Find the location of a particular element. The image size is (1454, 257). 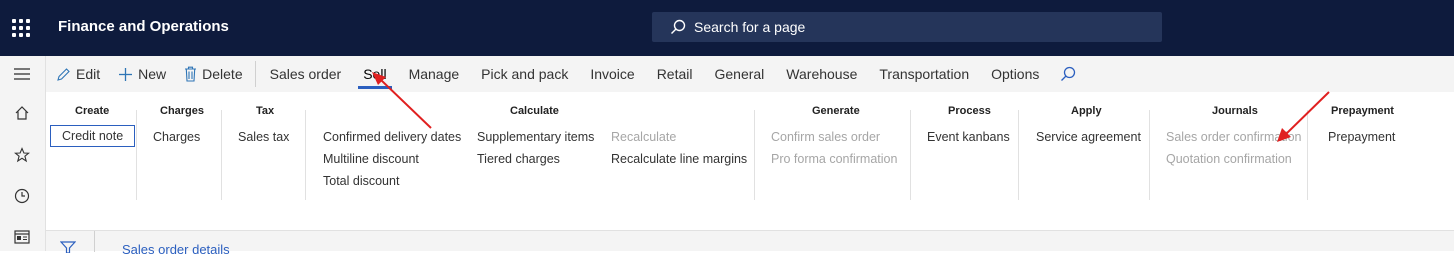

tab-sell: Sell is located at coordinates (374, 74).